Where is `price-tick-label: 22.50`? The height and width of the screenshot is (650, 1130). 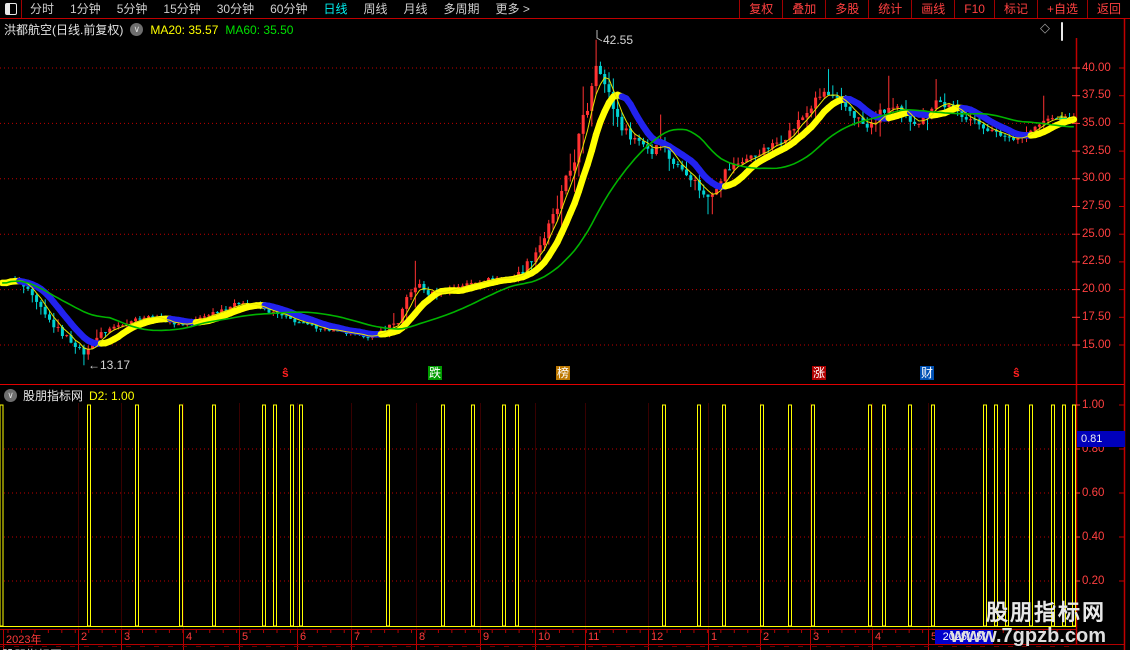 price-tick-label: 22.50 is located at coordinates (1096, 261).